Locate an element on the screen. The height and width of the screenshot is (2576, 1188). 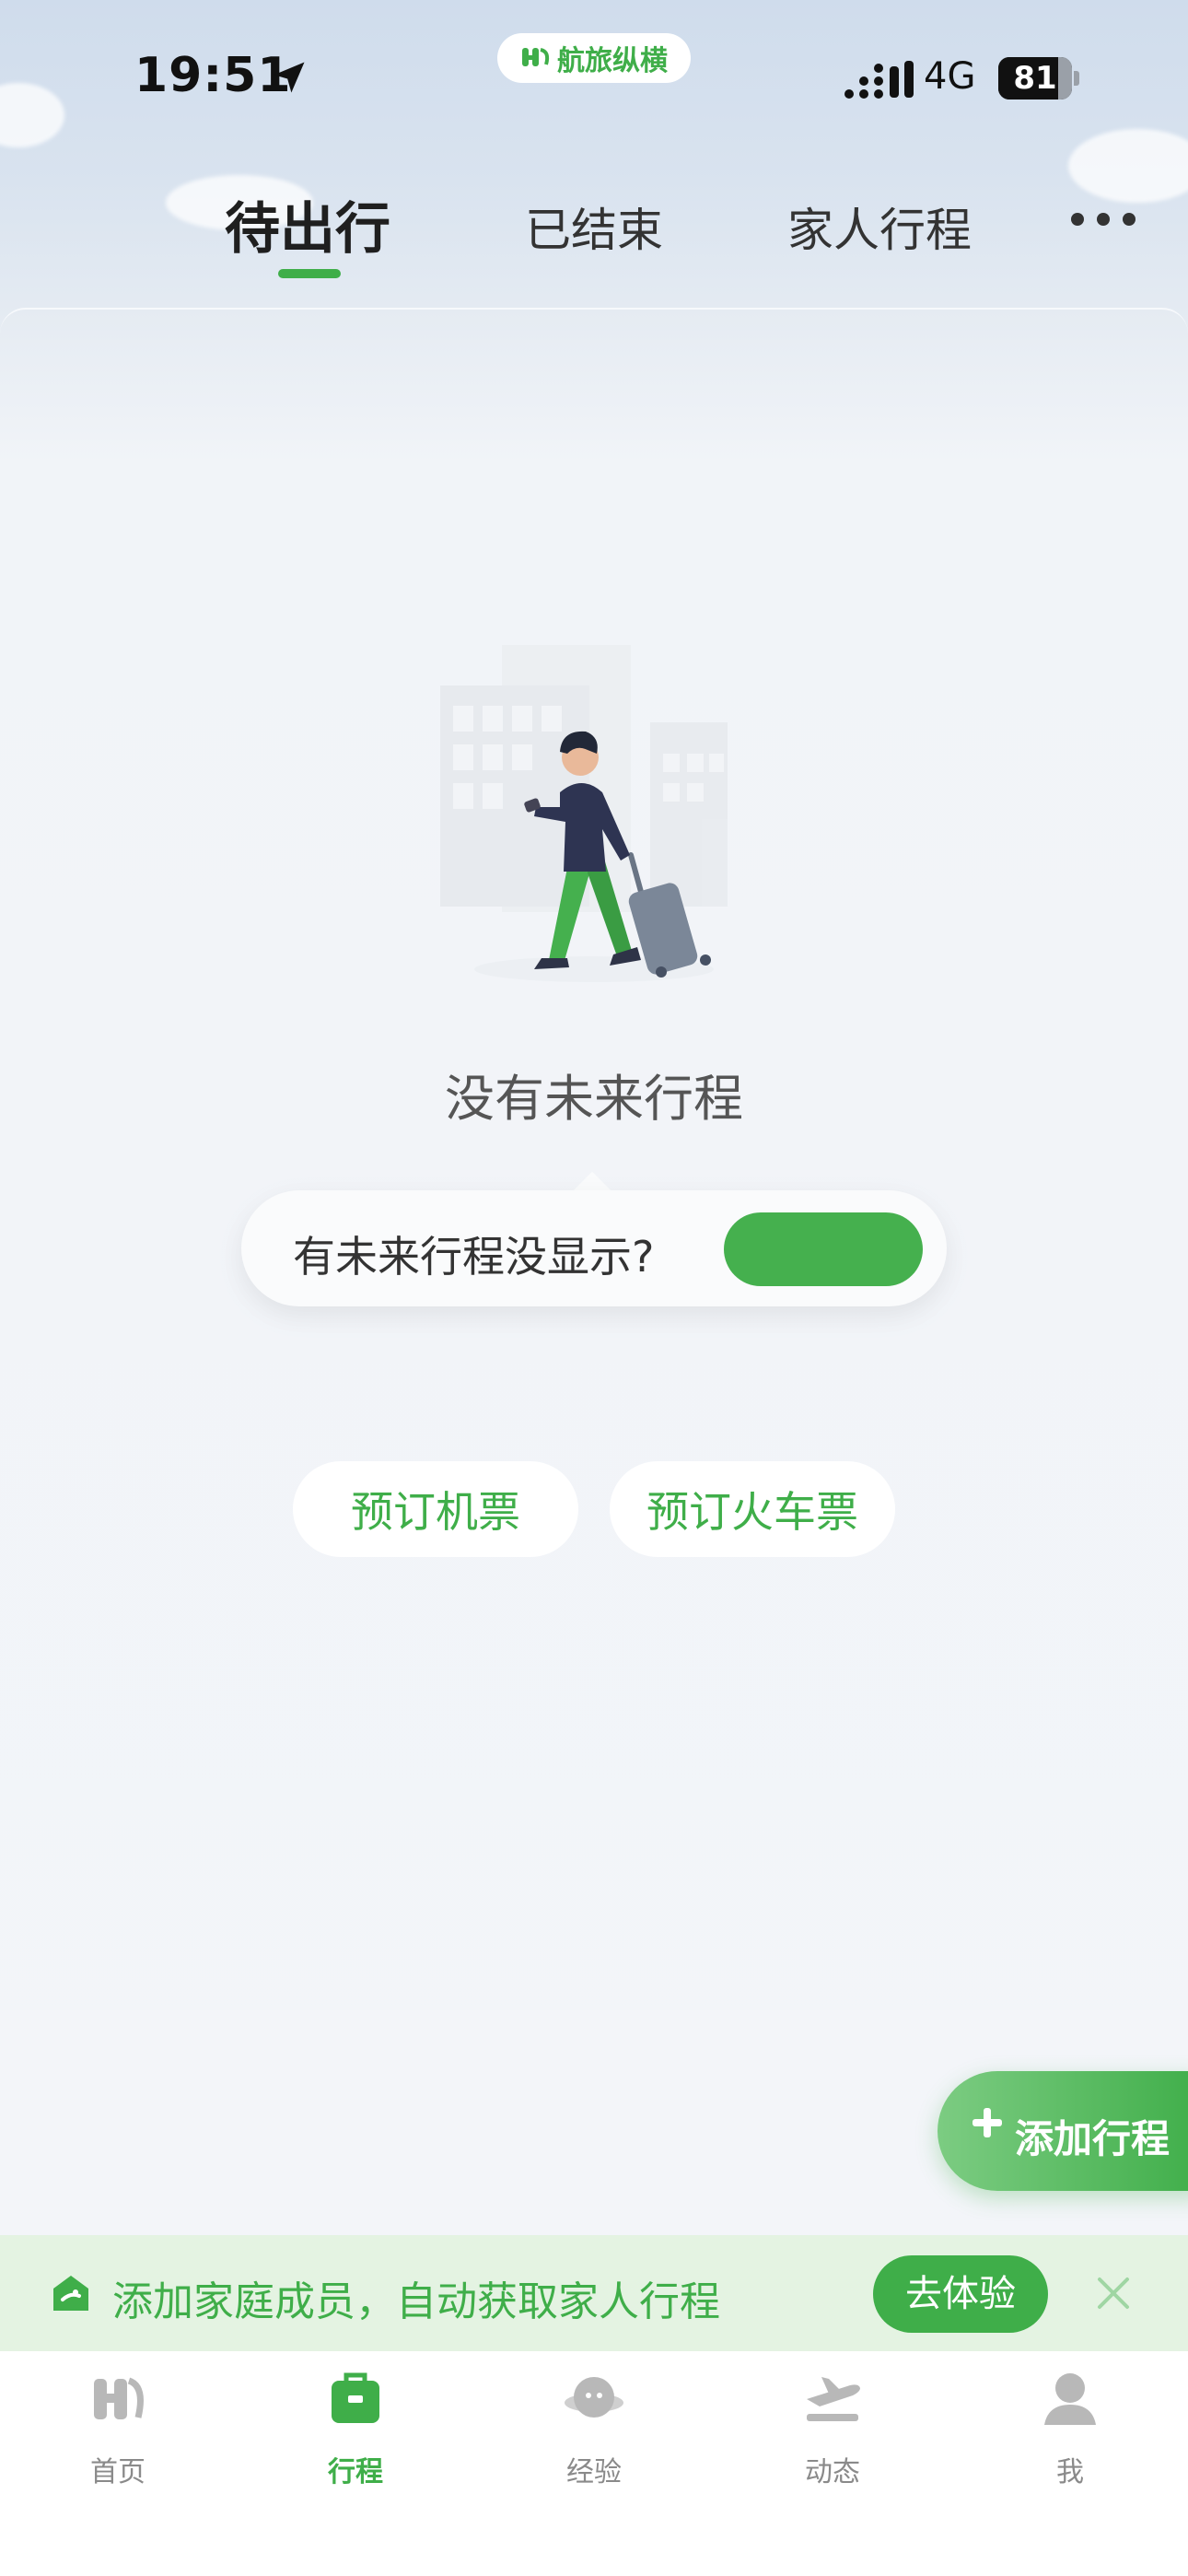
nav-home: 首页 is located at coordinates (118, 2432).